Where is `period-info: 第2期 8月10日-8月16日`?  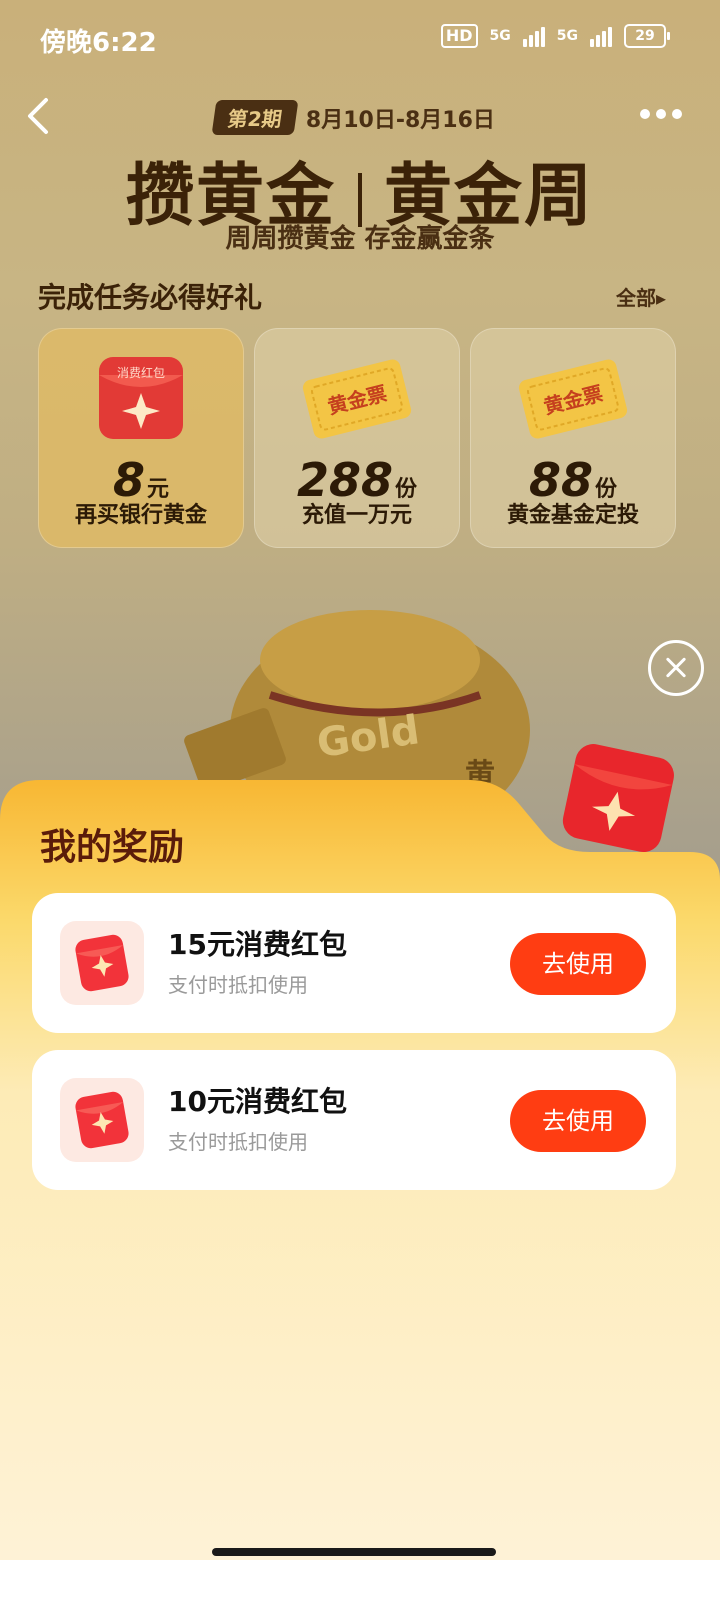
period-info: 第2期 8月10日-8月16日 is located at coordinates (353, 117).